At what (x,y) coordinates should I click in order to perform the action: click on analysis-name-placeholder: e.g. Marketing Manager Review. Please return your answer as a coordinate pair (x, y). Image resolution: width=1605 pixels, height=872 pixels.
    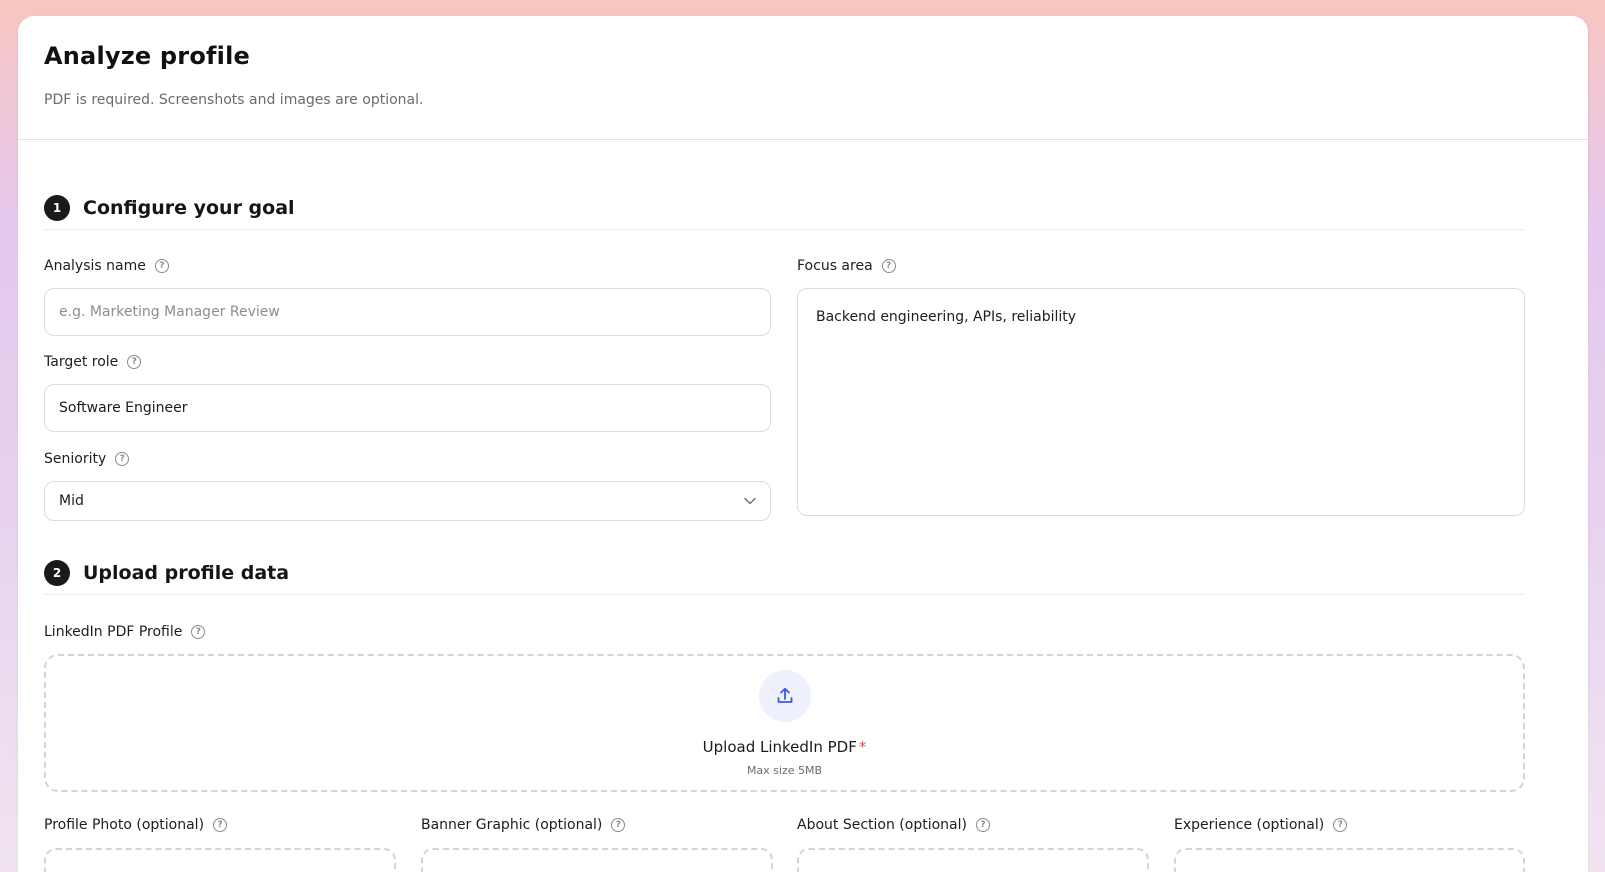
    Looking at the image, I should click on (169, 312).